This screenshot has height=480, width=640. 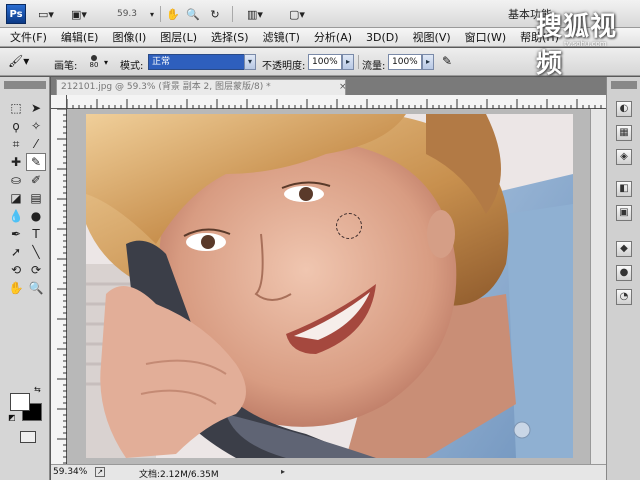 I want to click on masks-panel-icon: ▣, so click(x=624, y=213).